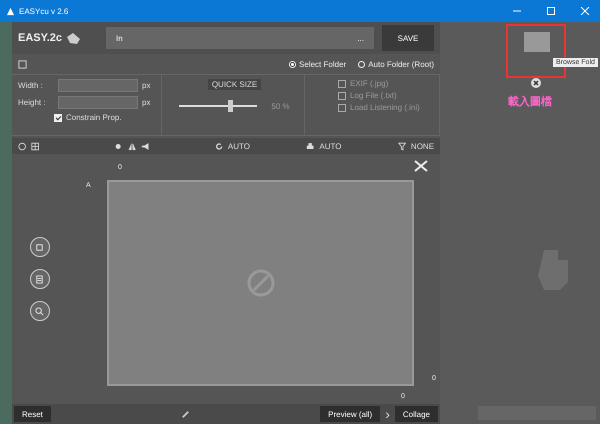 The image size is (600, 424). I want to click on print-value: AUTO, so click(330, 146).